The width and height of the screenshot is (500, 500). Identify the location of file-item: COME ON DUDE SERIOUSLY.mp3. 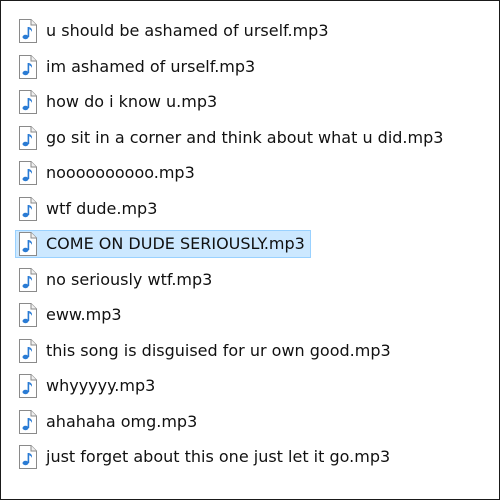
(163, 244).